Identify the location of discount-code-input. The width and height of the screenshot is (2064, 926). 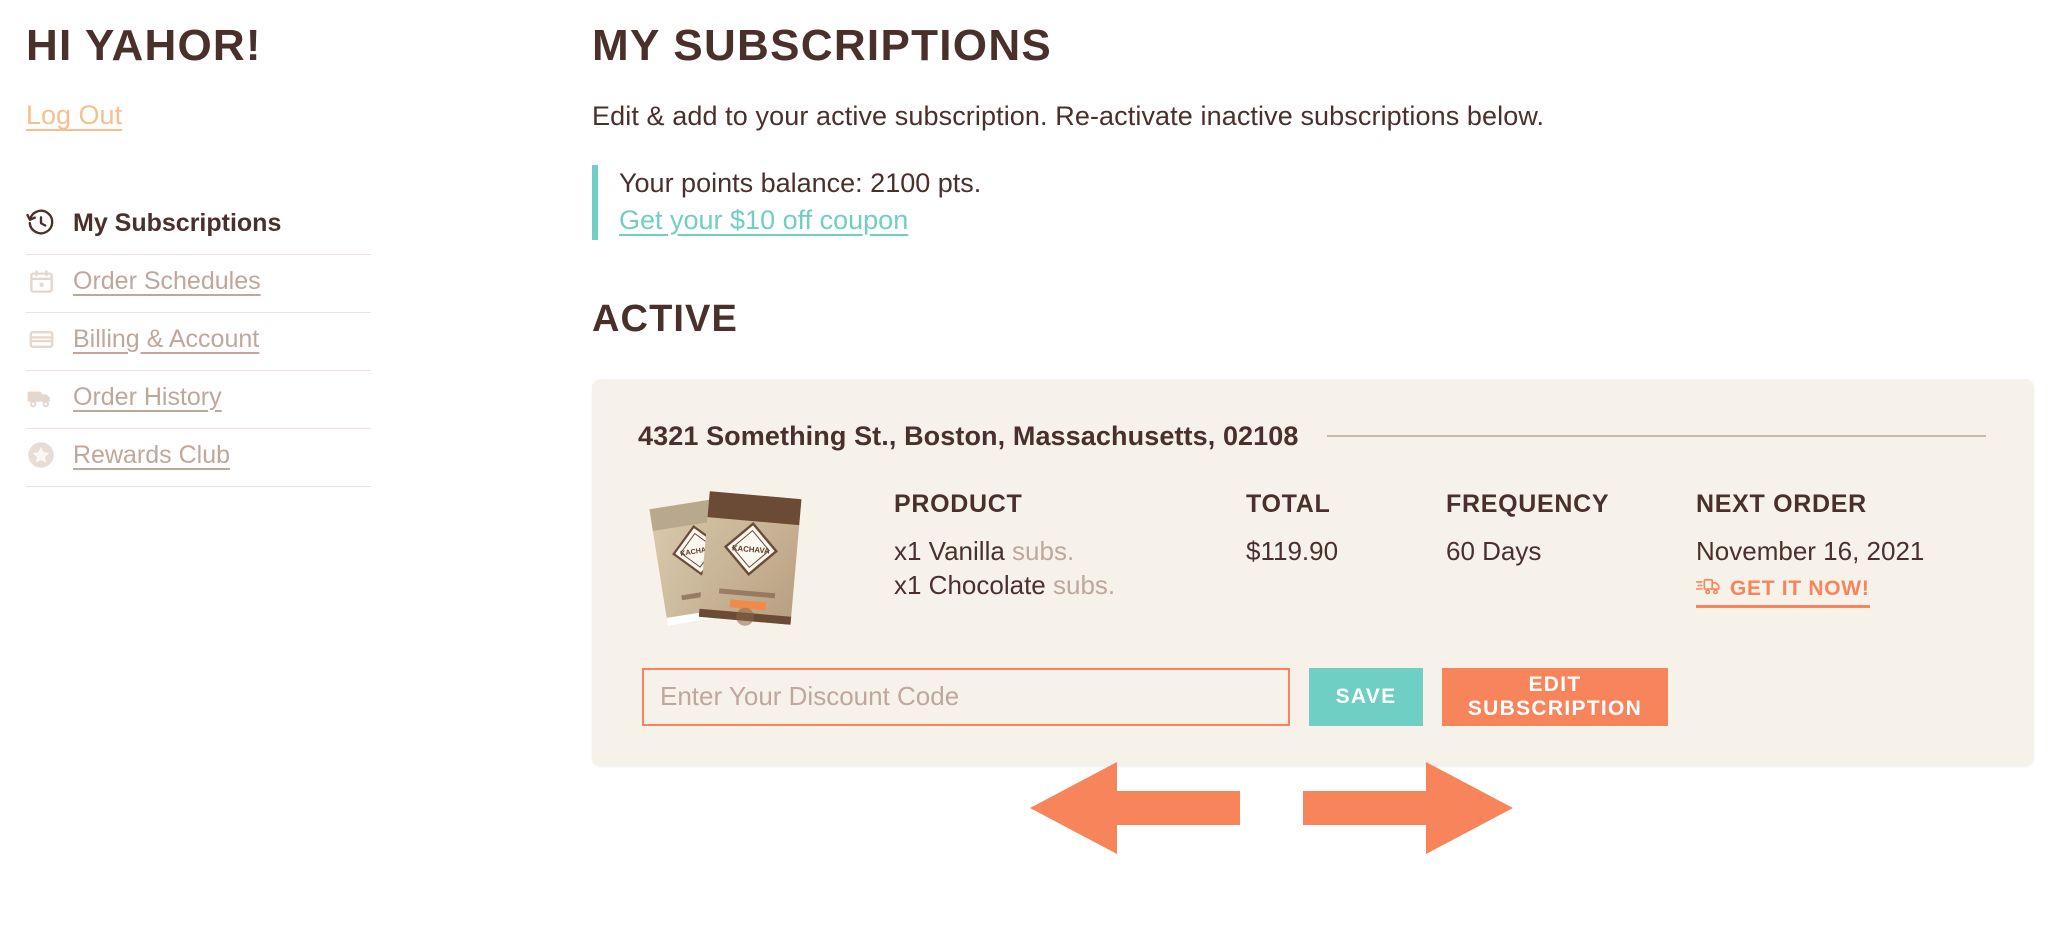
(966, 696).